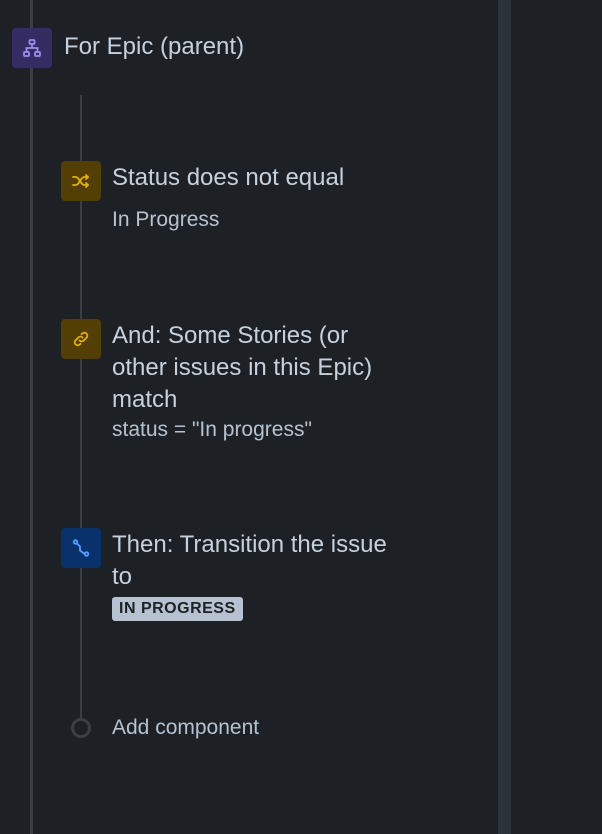 Image resolution: width=602 pixels, height=834 pixels. What do you see at coordinates (81, 181) in the screenshot?
I see `shuffle-icon` at bounding box center [81, 181].